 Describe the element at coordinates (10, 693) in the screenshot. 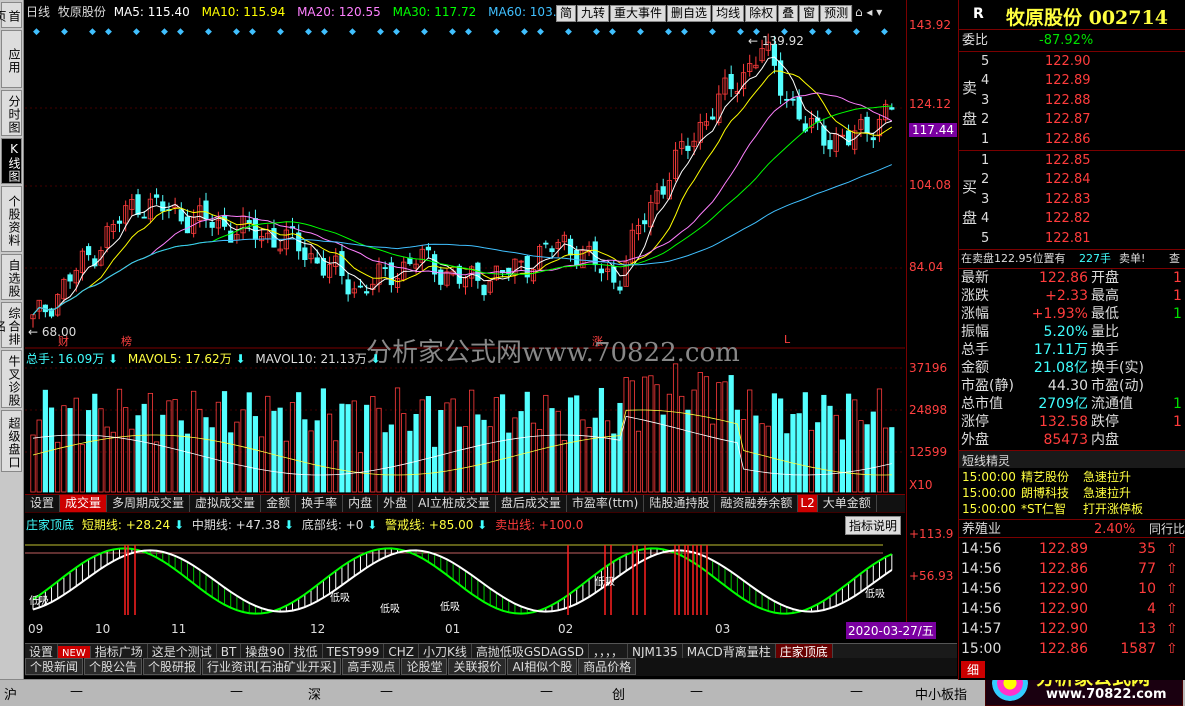

I see `sh-index-label: 沪` at that location.